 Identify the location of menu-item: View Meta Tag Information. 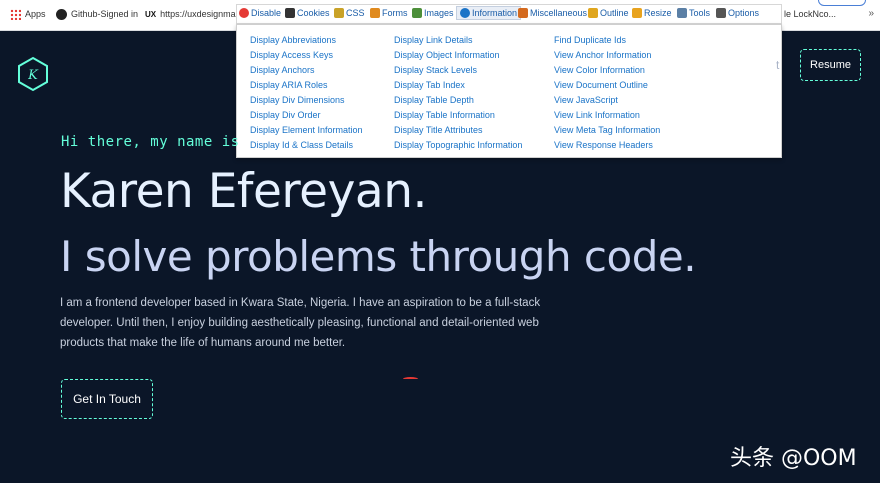
(607, 130).